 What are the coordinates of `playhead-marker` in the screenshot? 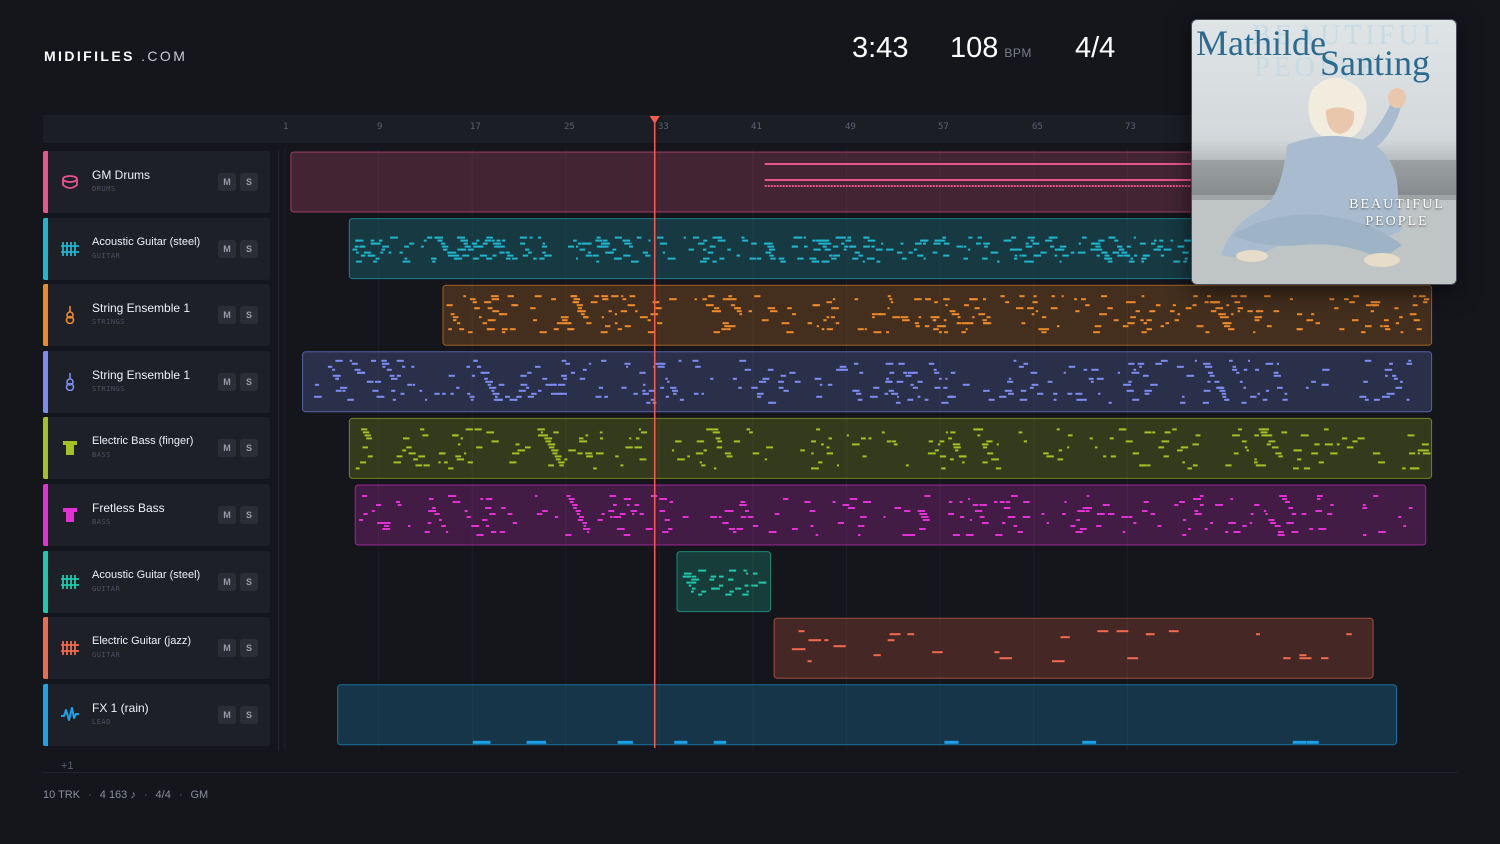 It's located at (654, 120).